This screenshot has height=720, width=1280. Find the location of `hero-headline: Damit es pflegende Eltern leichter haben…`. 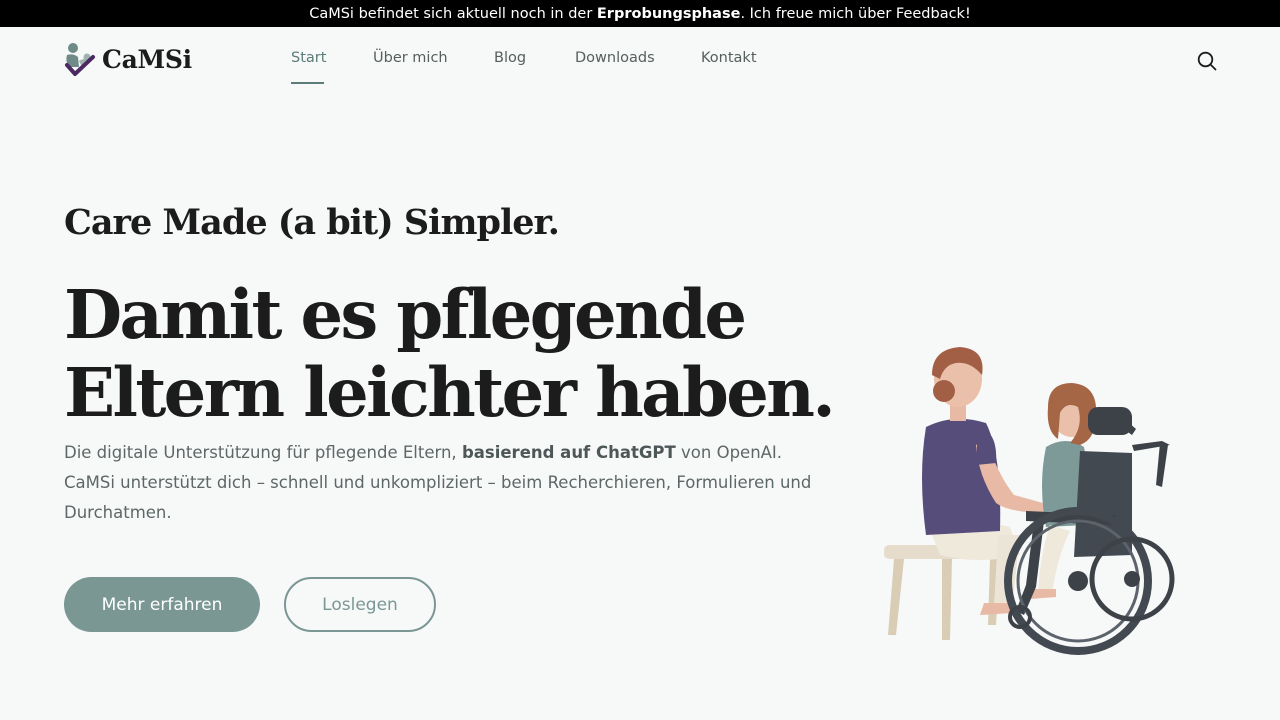

hero-headline: Damit es pflegende Eltern leichter haben… is located at coordinates (464, 354).